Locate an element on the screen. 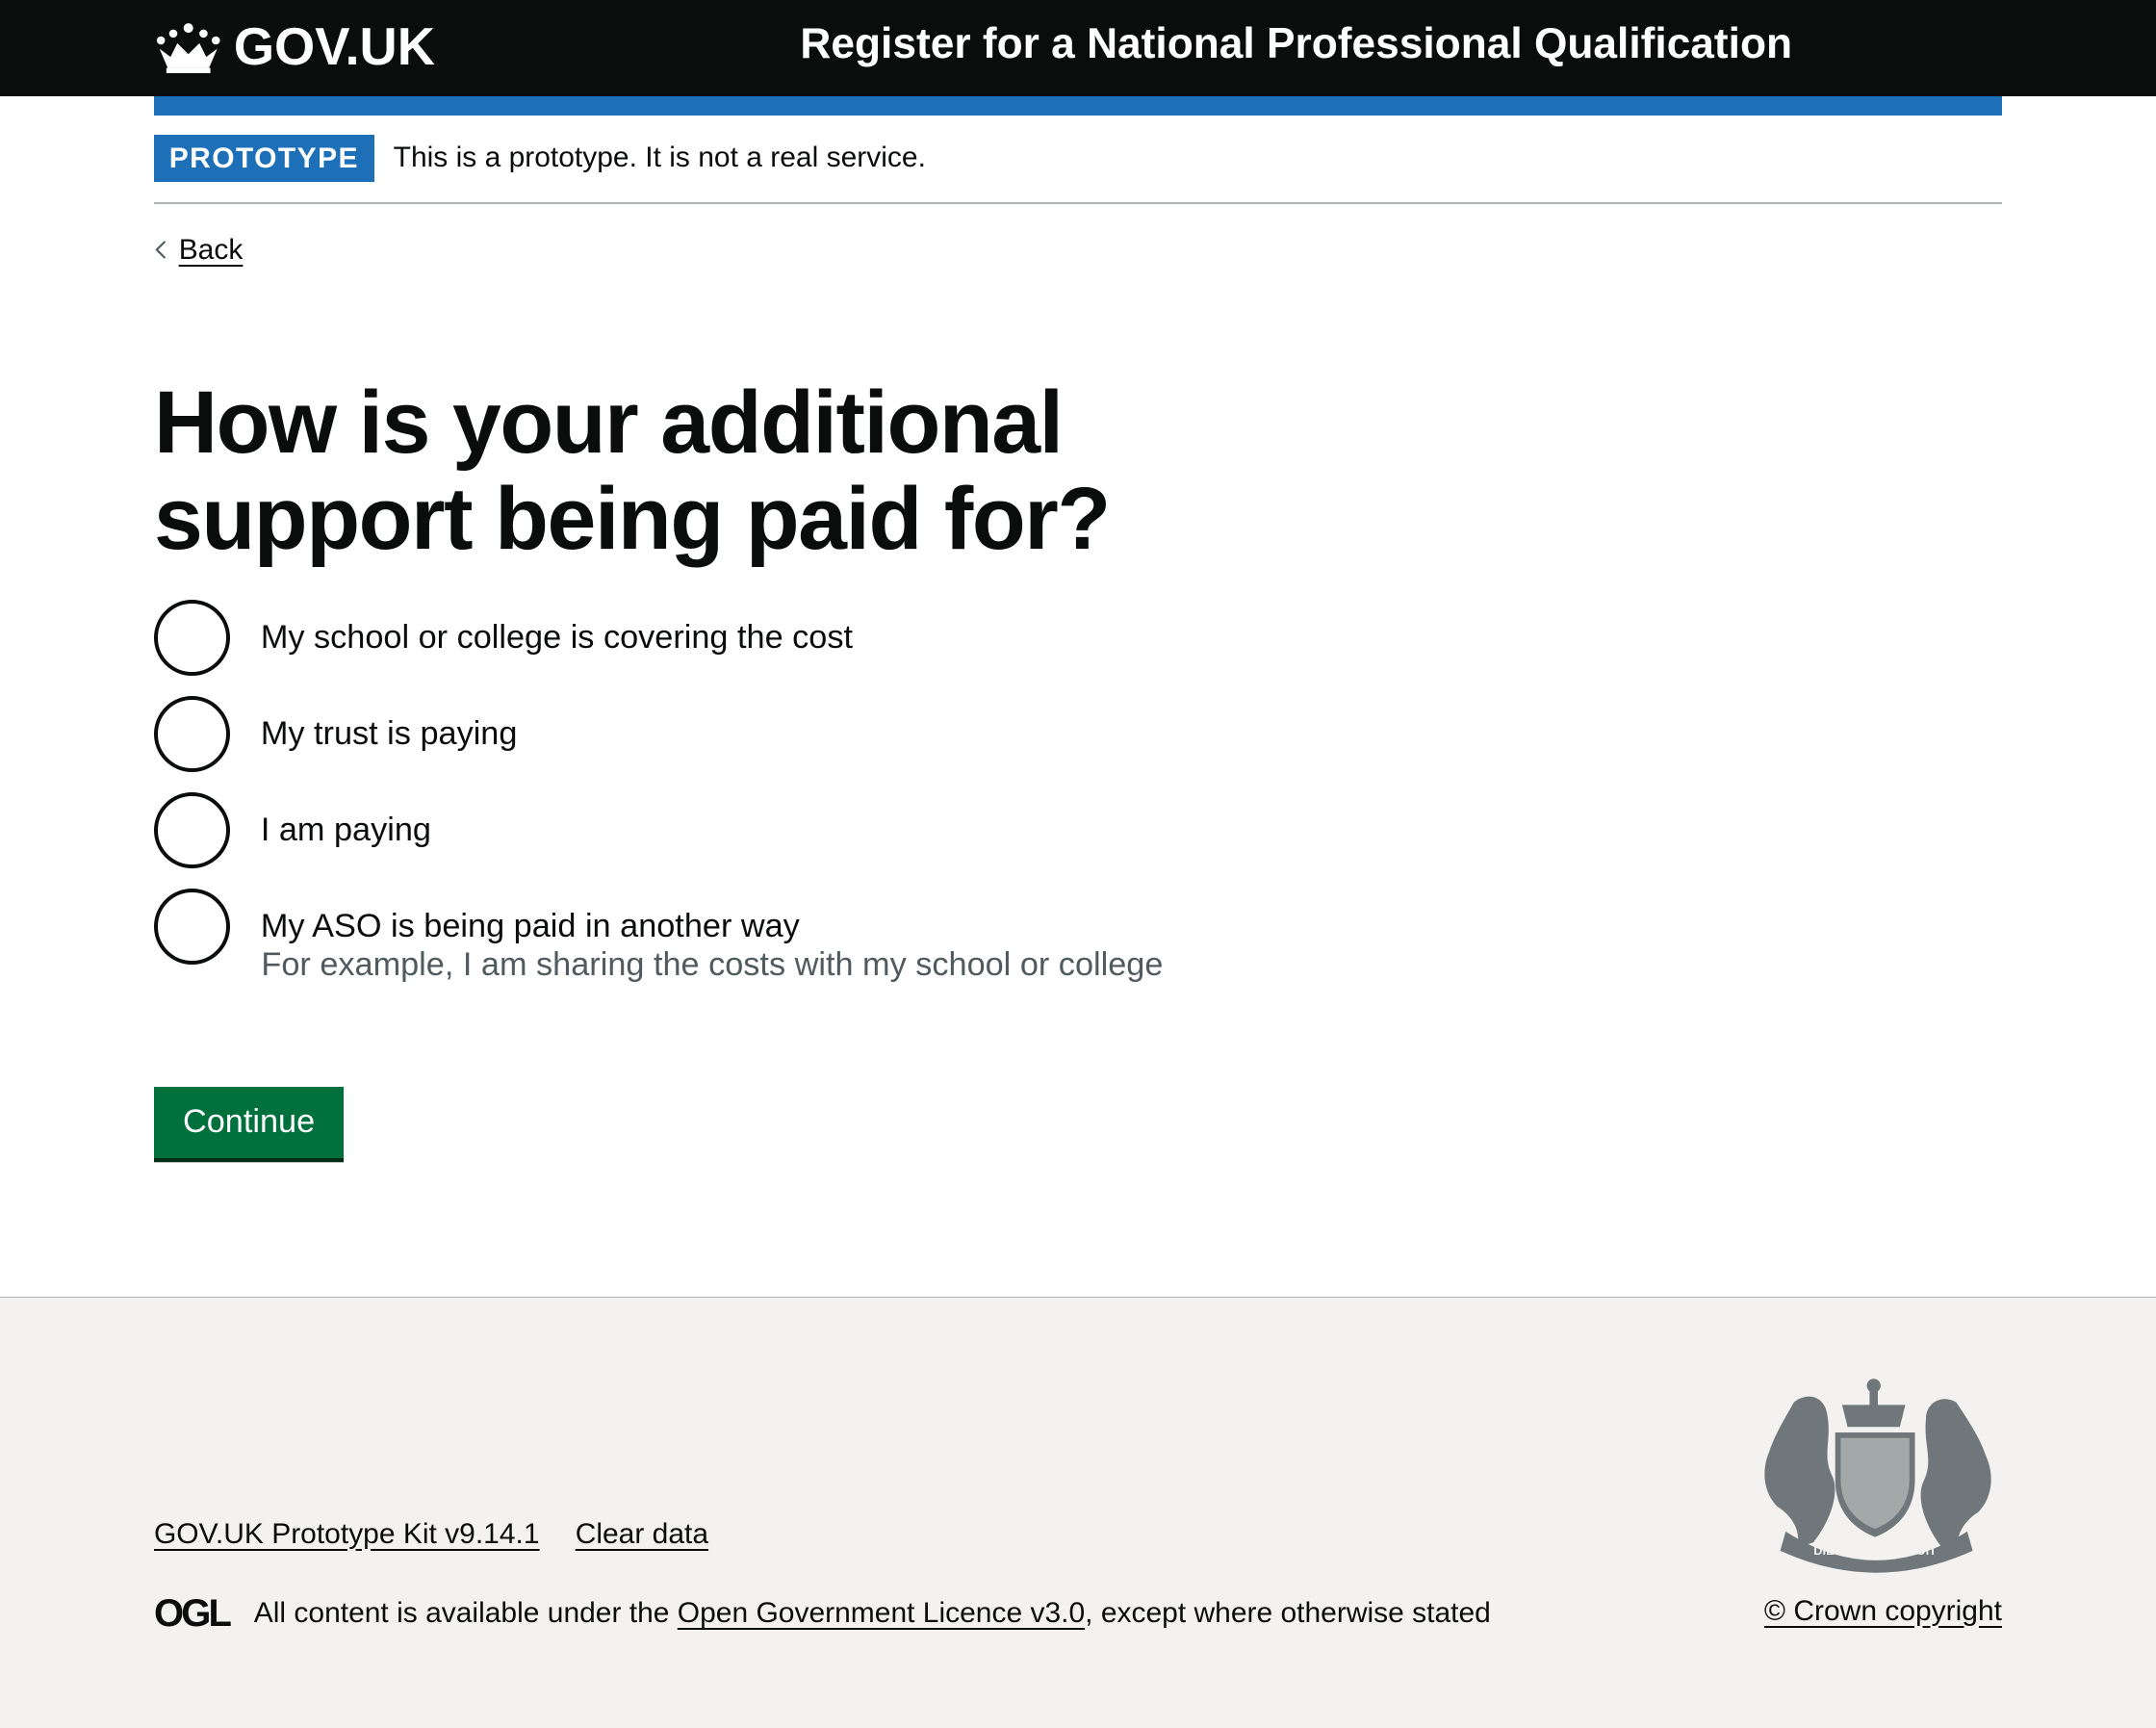 This screenshot has width=2156, height=1728. back-link: Back is located at coordinates (211, 250).